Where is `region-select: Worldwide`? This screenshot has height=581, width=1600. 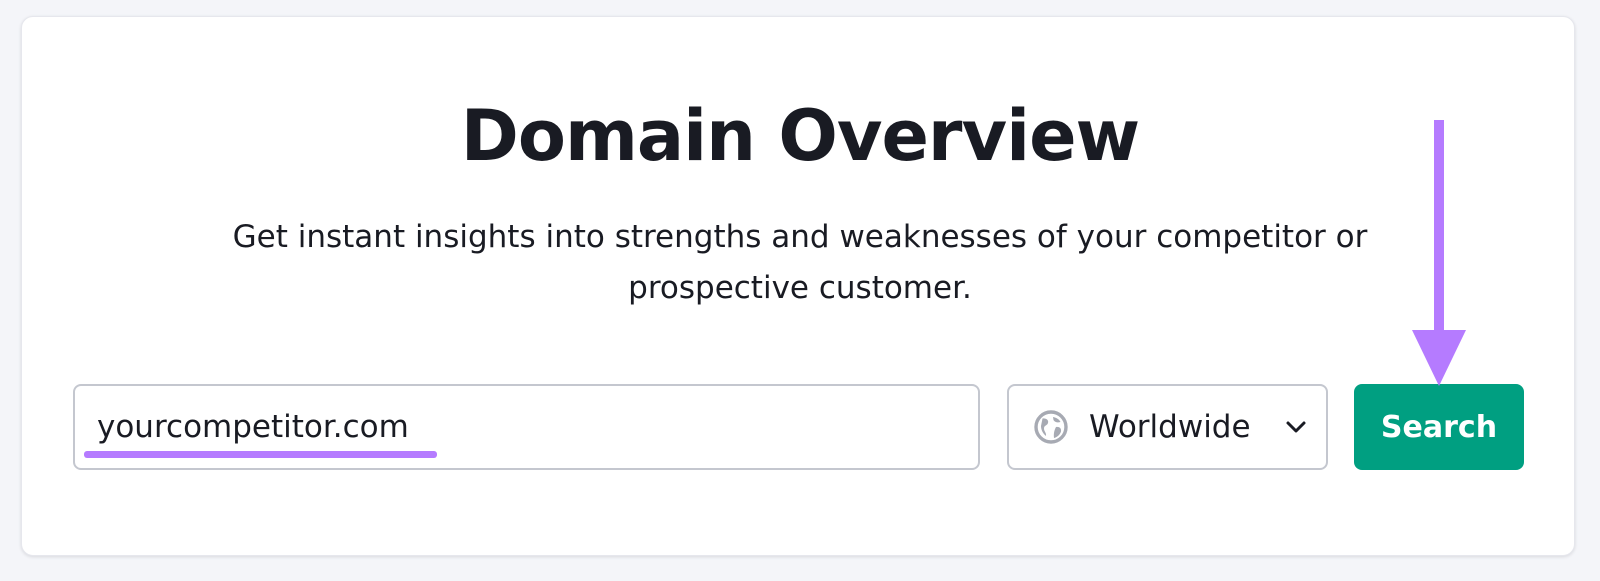
region-select: Worldwide is located at coordinates (1167, 427).